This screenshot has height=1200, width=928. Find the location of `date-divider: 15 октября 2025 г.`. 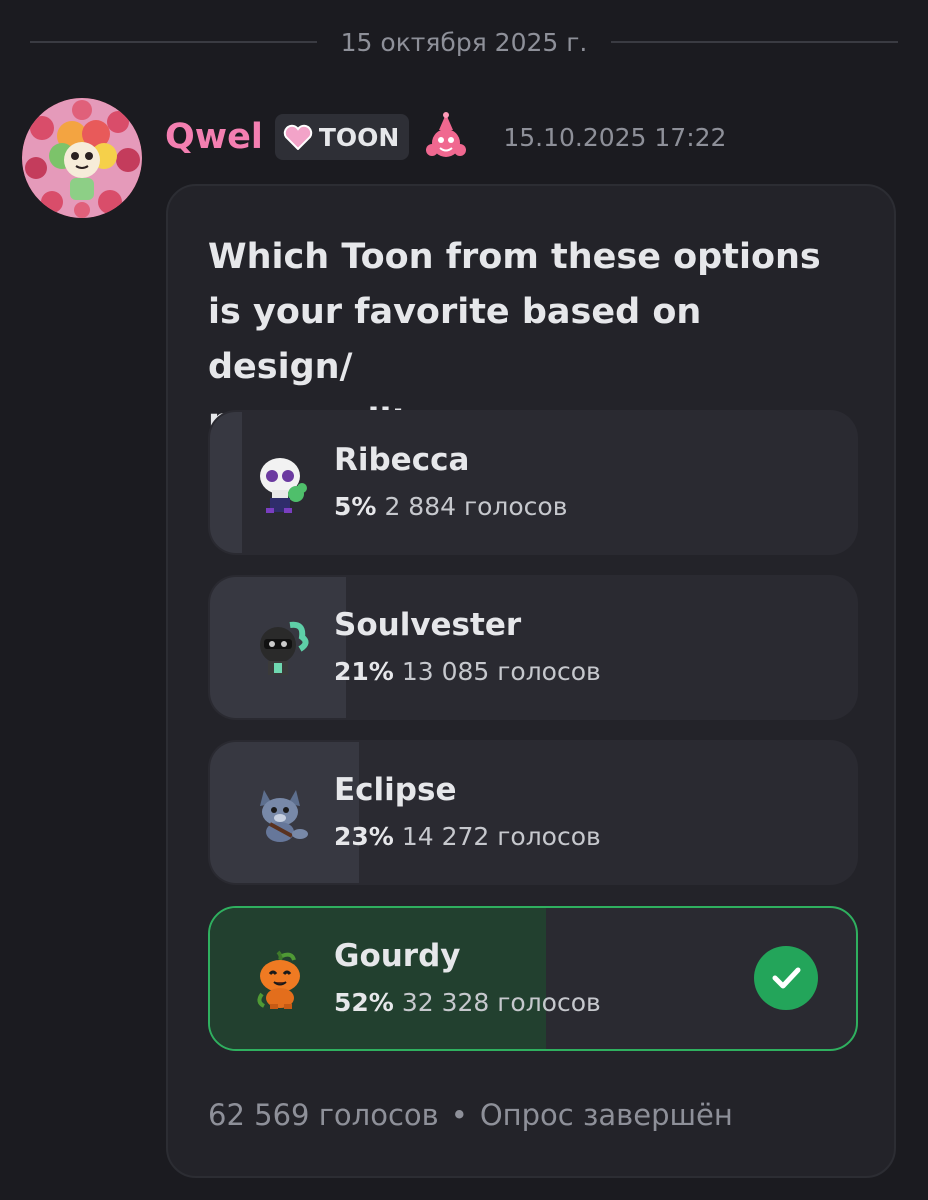

date-divider: 15 октября 2025 г. is located at coordinates (464, 42).